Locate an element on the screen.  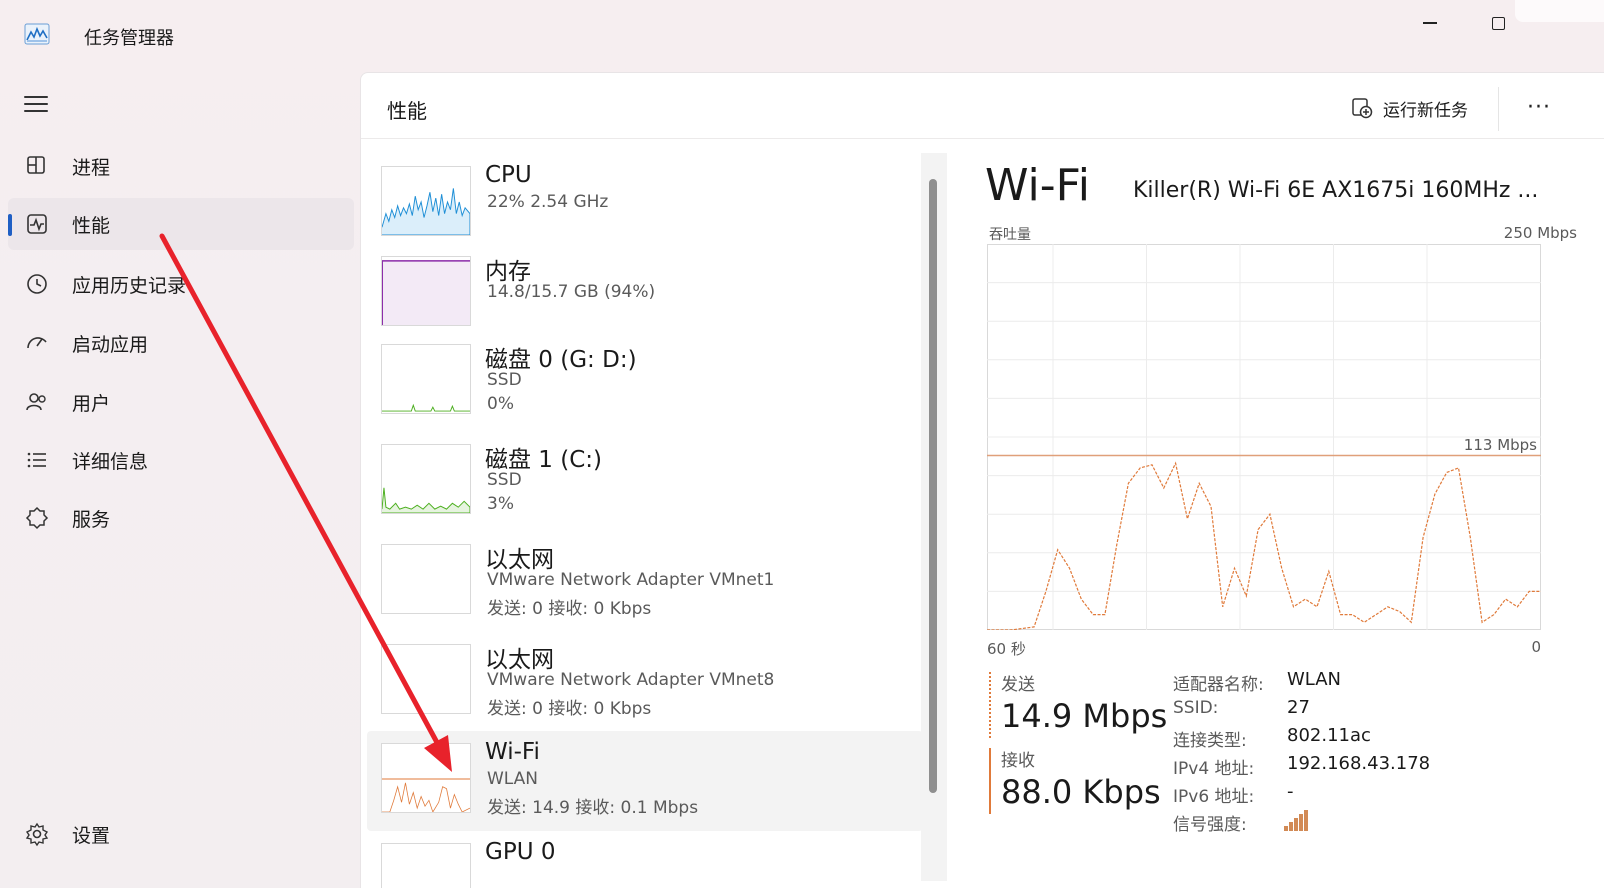
device-detail: 0% is located at coordinates (500, 404).